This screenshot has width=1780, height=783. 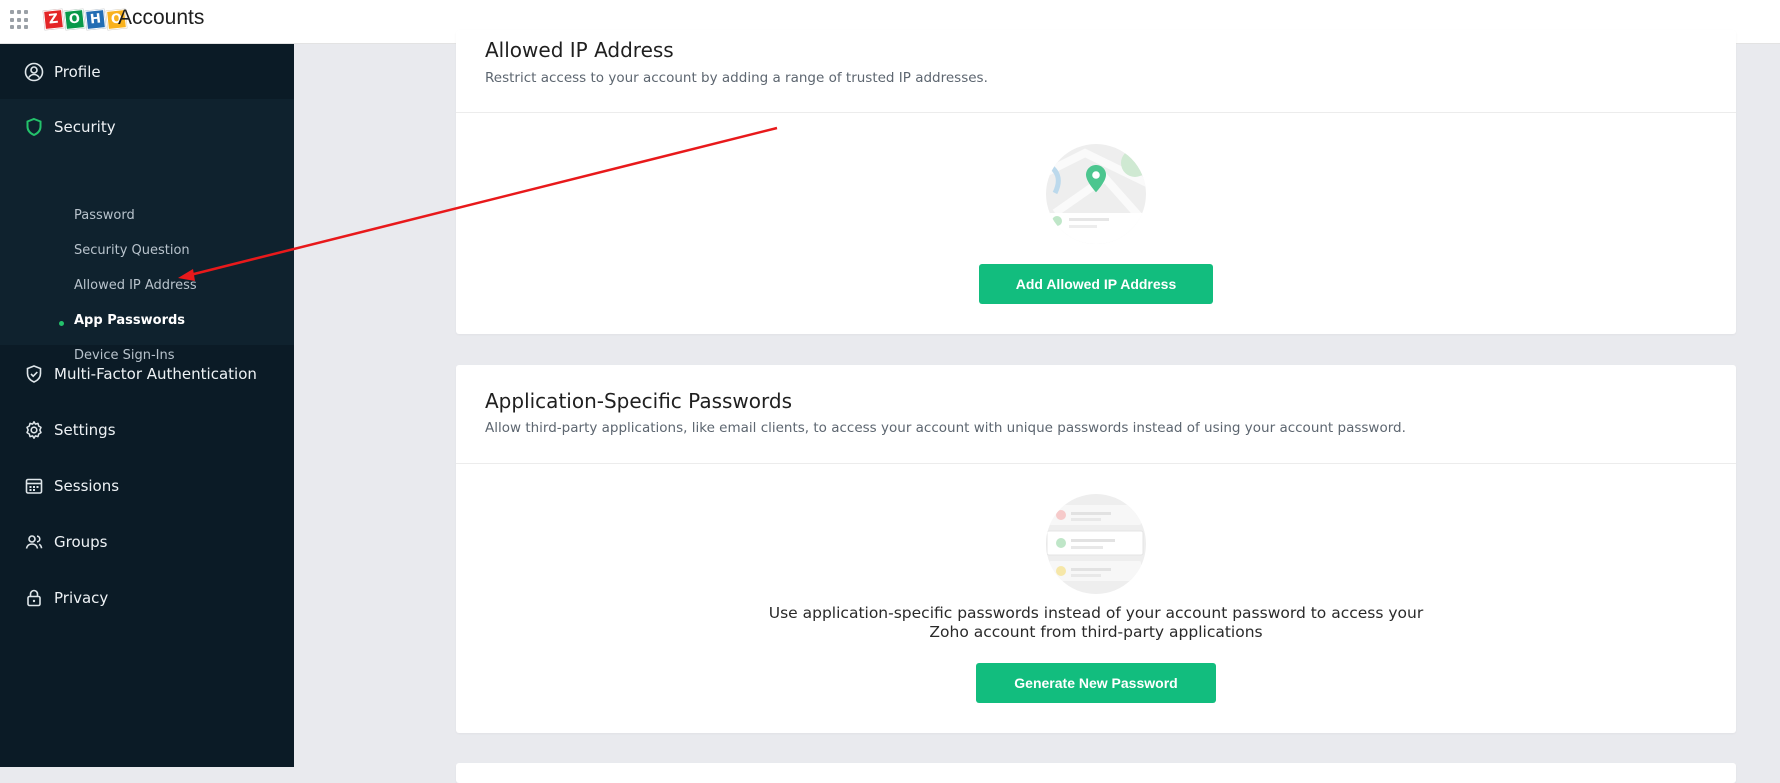 I want to click on sidebar-item-privacy: Privacy, so click(x=147, y=598).